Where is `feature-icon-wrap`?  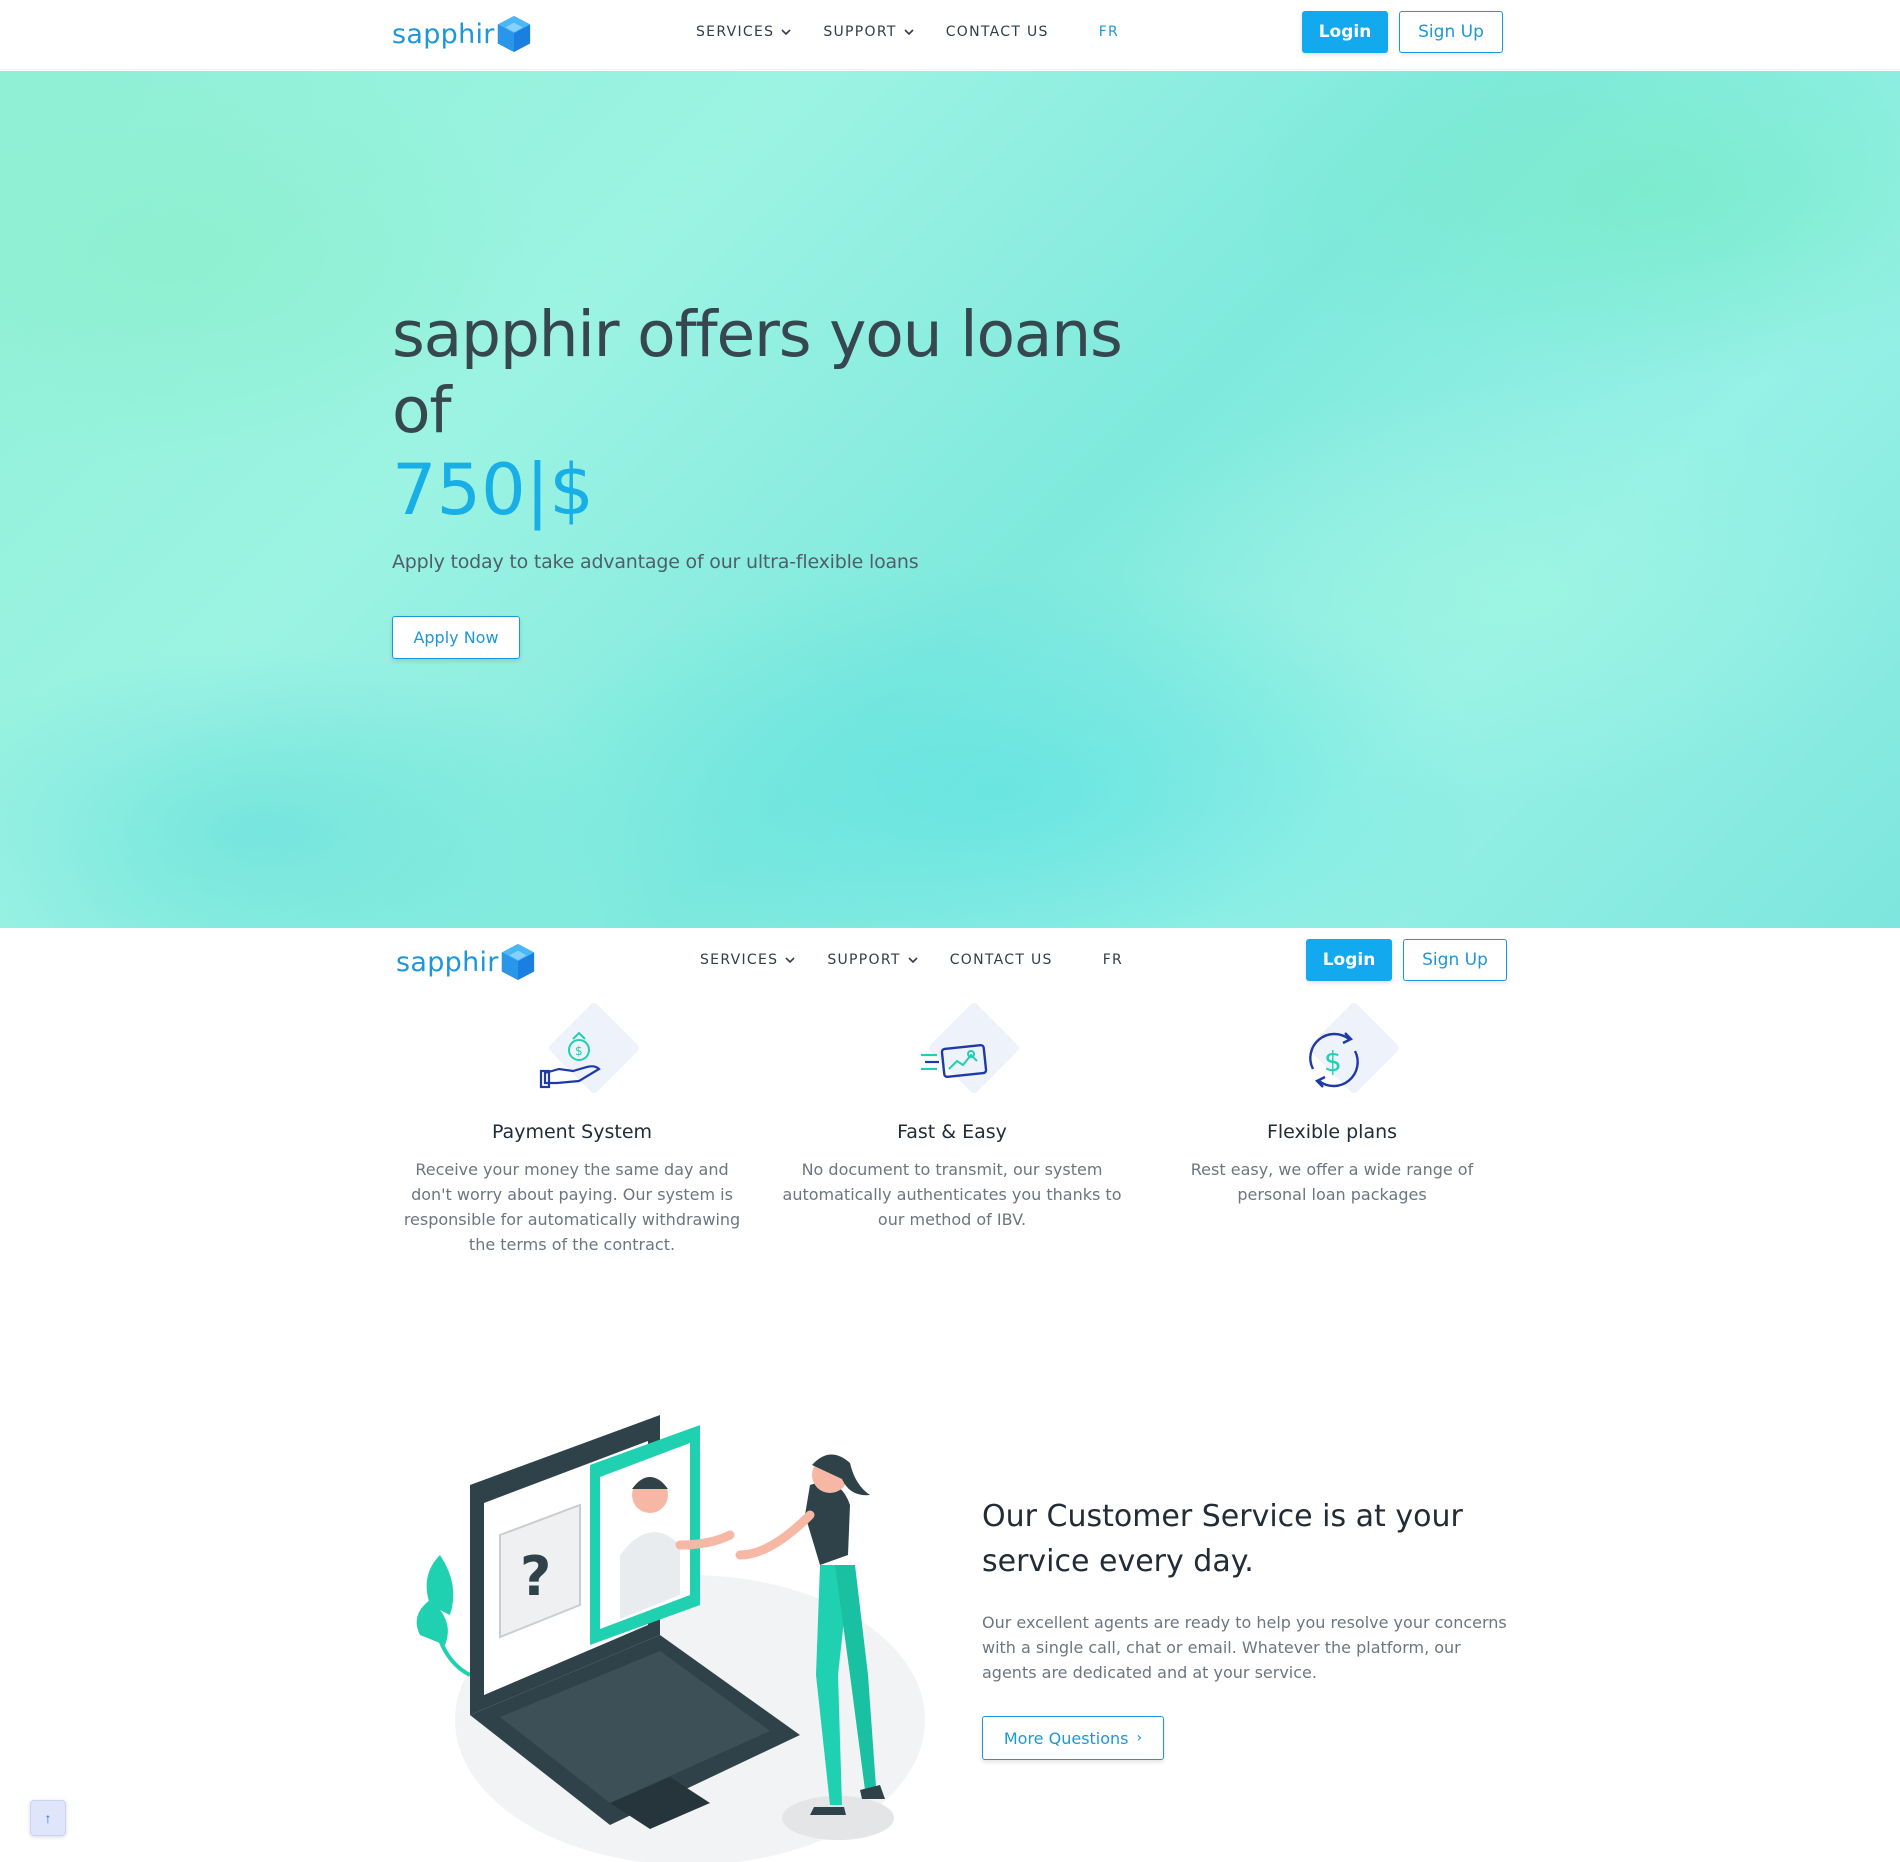 feature-icon-wrap is located at coordinates (959, 1058).